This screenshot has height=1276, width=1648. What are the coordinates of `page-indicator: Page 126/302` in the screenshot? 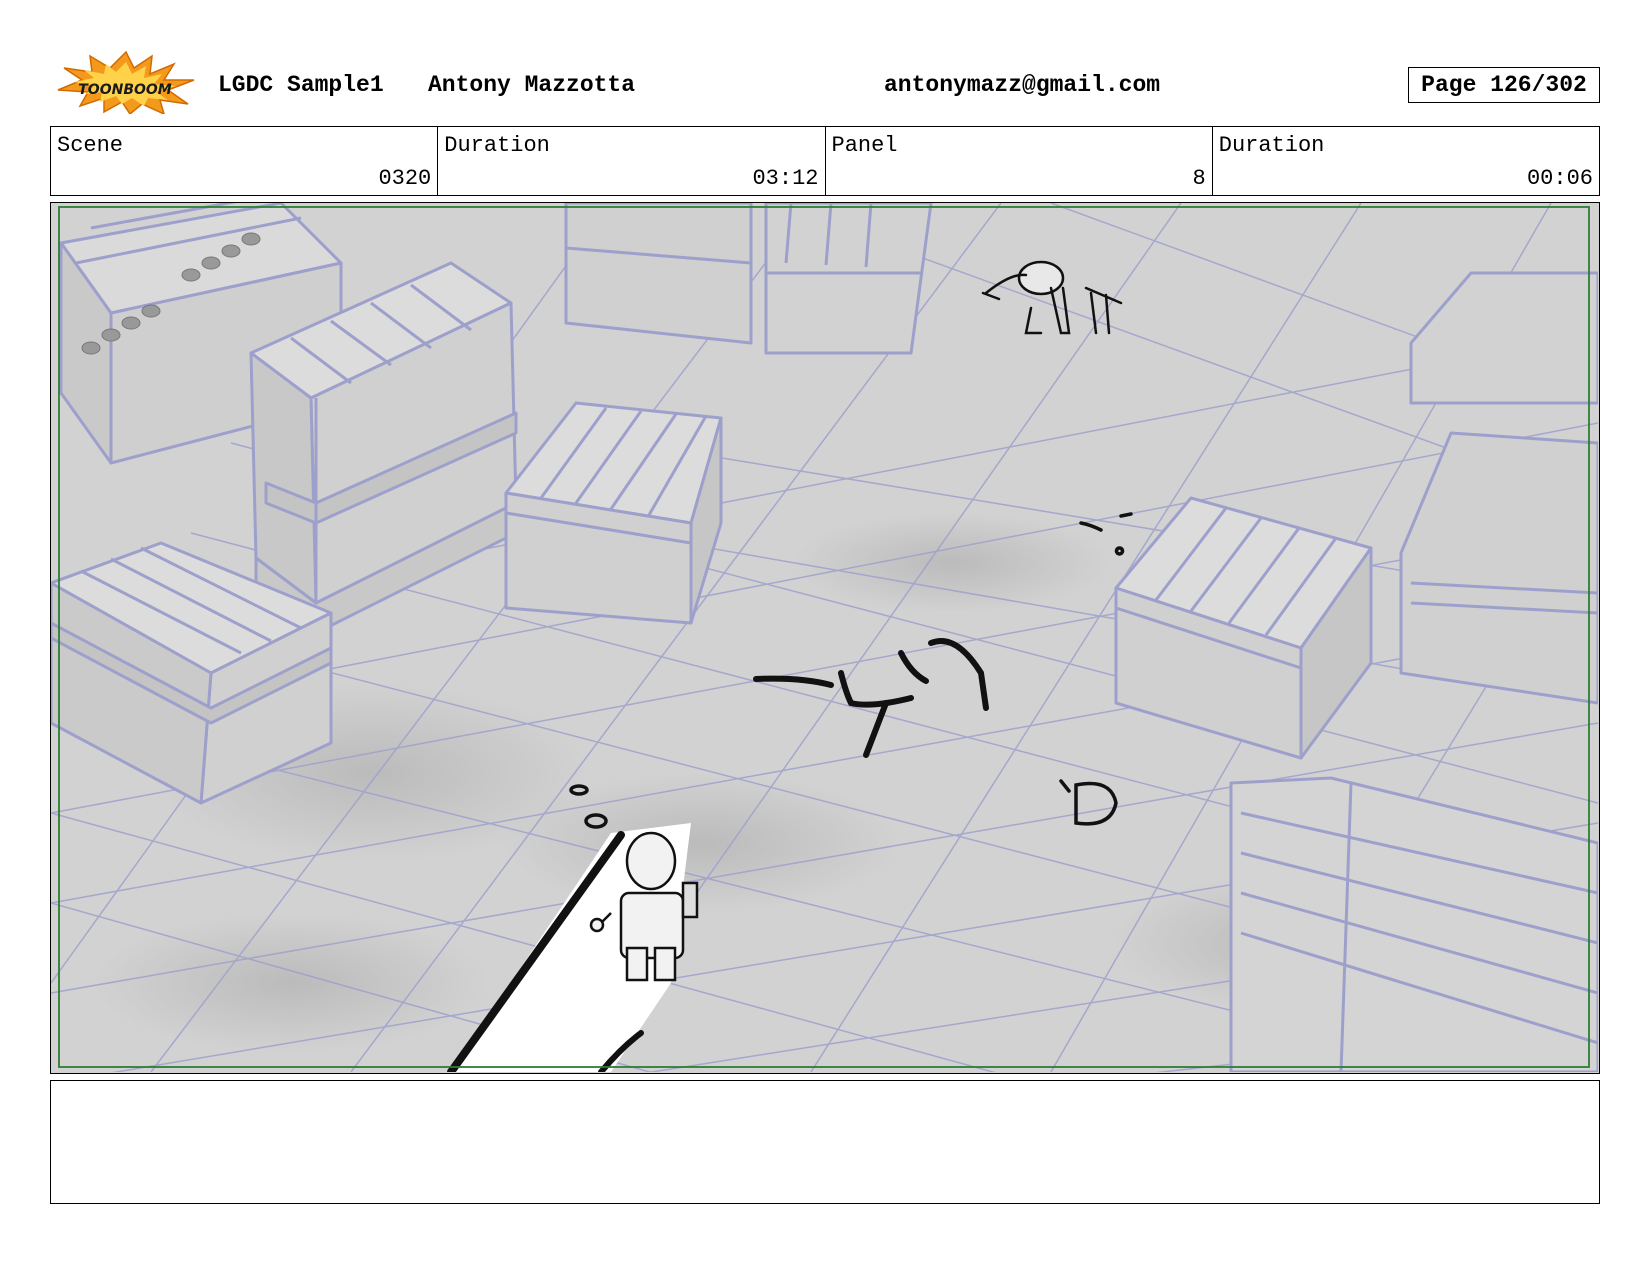 It's located at (1504, 85).